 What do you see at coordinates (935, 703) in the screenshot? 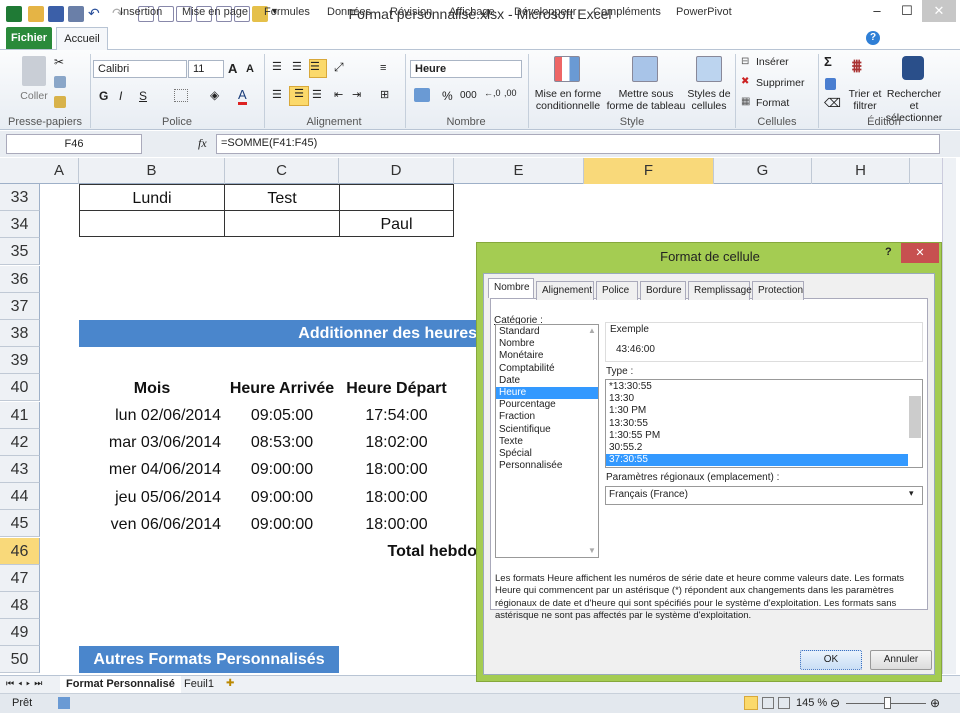
I see `zoom-in-icon: ⊕` at bounding box center [935, 703].